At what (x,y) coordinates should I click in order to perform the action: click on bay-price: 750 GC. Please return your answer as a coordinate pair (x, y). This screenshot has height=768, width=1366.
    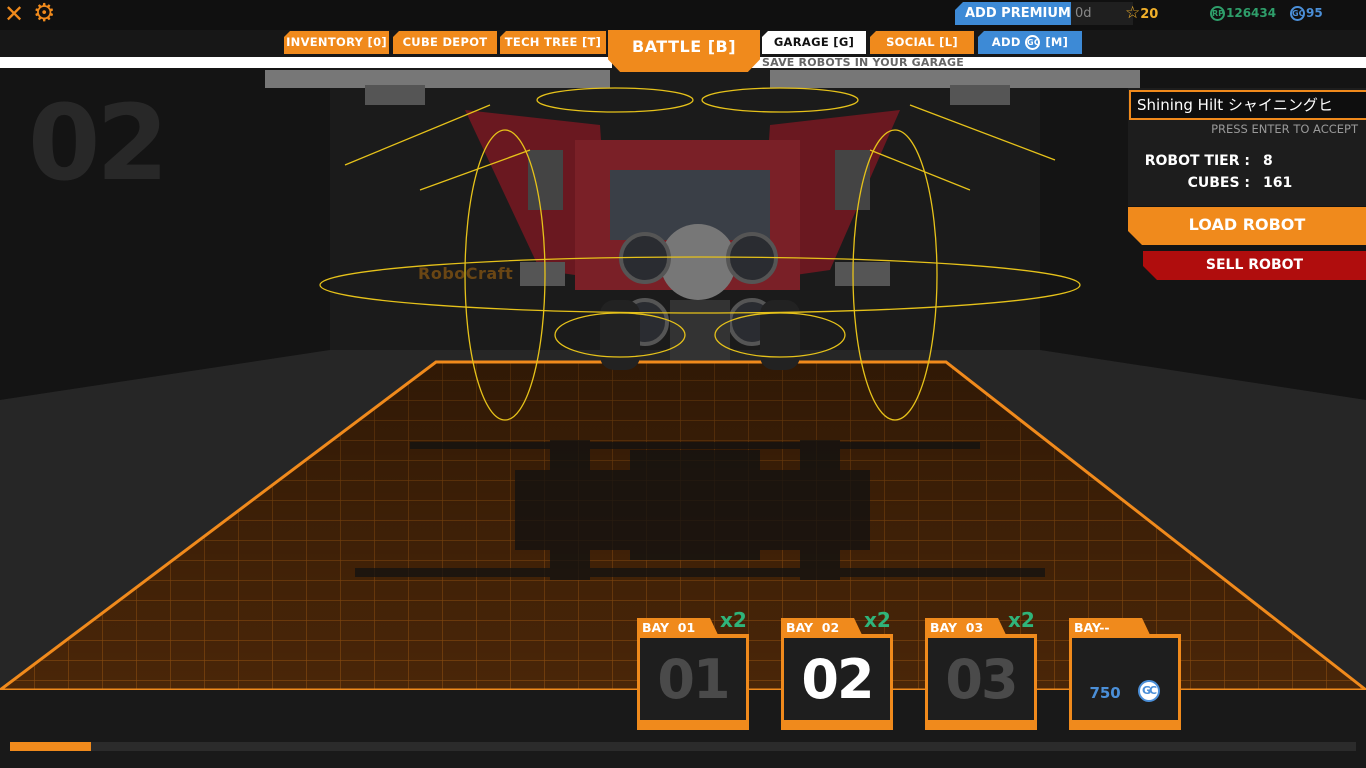
    Looking at the image, I should click on (1125, 679).